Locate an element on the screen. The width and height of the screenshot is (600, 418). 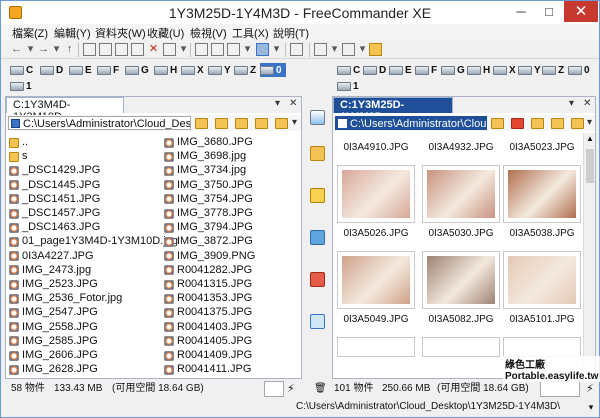
tab-dropdown-icon: ▾ is located at coordinates (571, 103).